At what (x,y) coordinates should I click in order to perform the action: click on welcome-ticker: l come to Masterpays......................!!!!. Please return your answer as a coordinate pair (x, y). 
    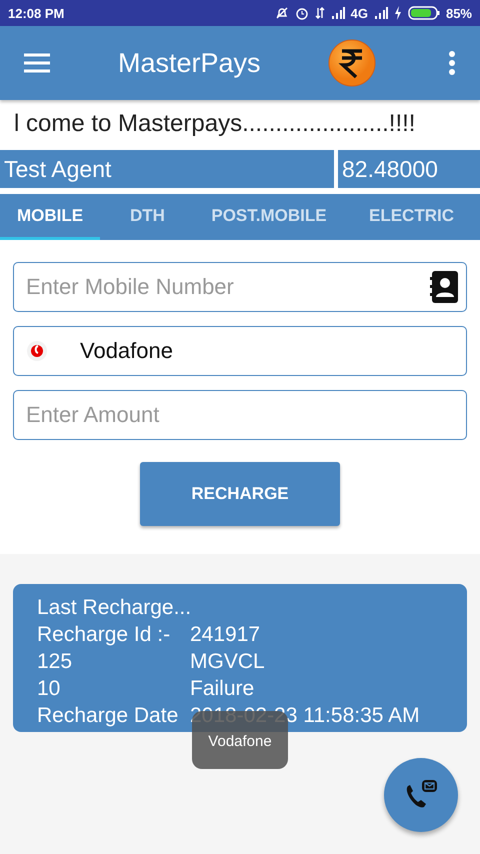
    Looking at the image, I should click on (215, 124).